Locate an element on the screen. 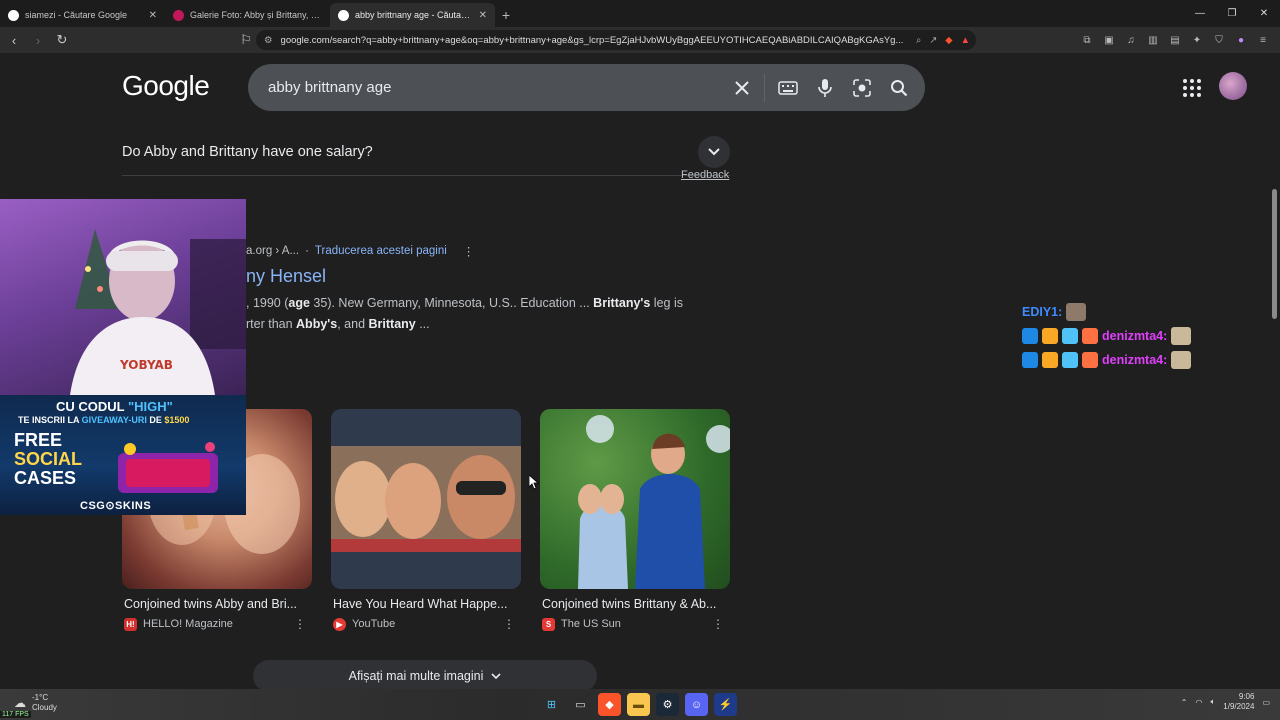 This screenshot has width=1280, height=720. the-us-sun-logo-icon: S is located at coordinates (548, 624).